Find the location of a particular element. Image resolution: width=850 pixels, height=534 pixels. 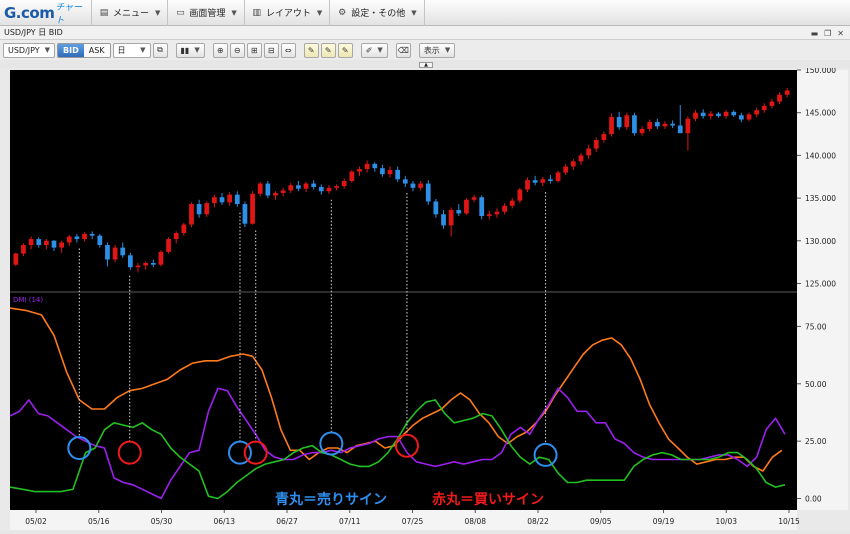

logo-main-text: G.com is located at coordinates (29, 12).